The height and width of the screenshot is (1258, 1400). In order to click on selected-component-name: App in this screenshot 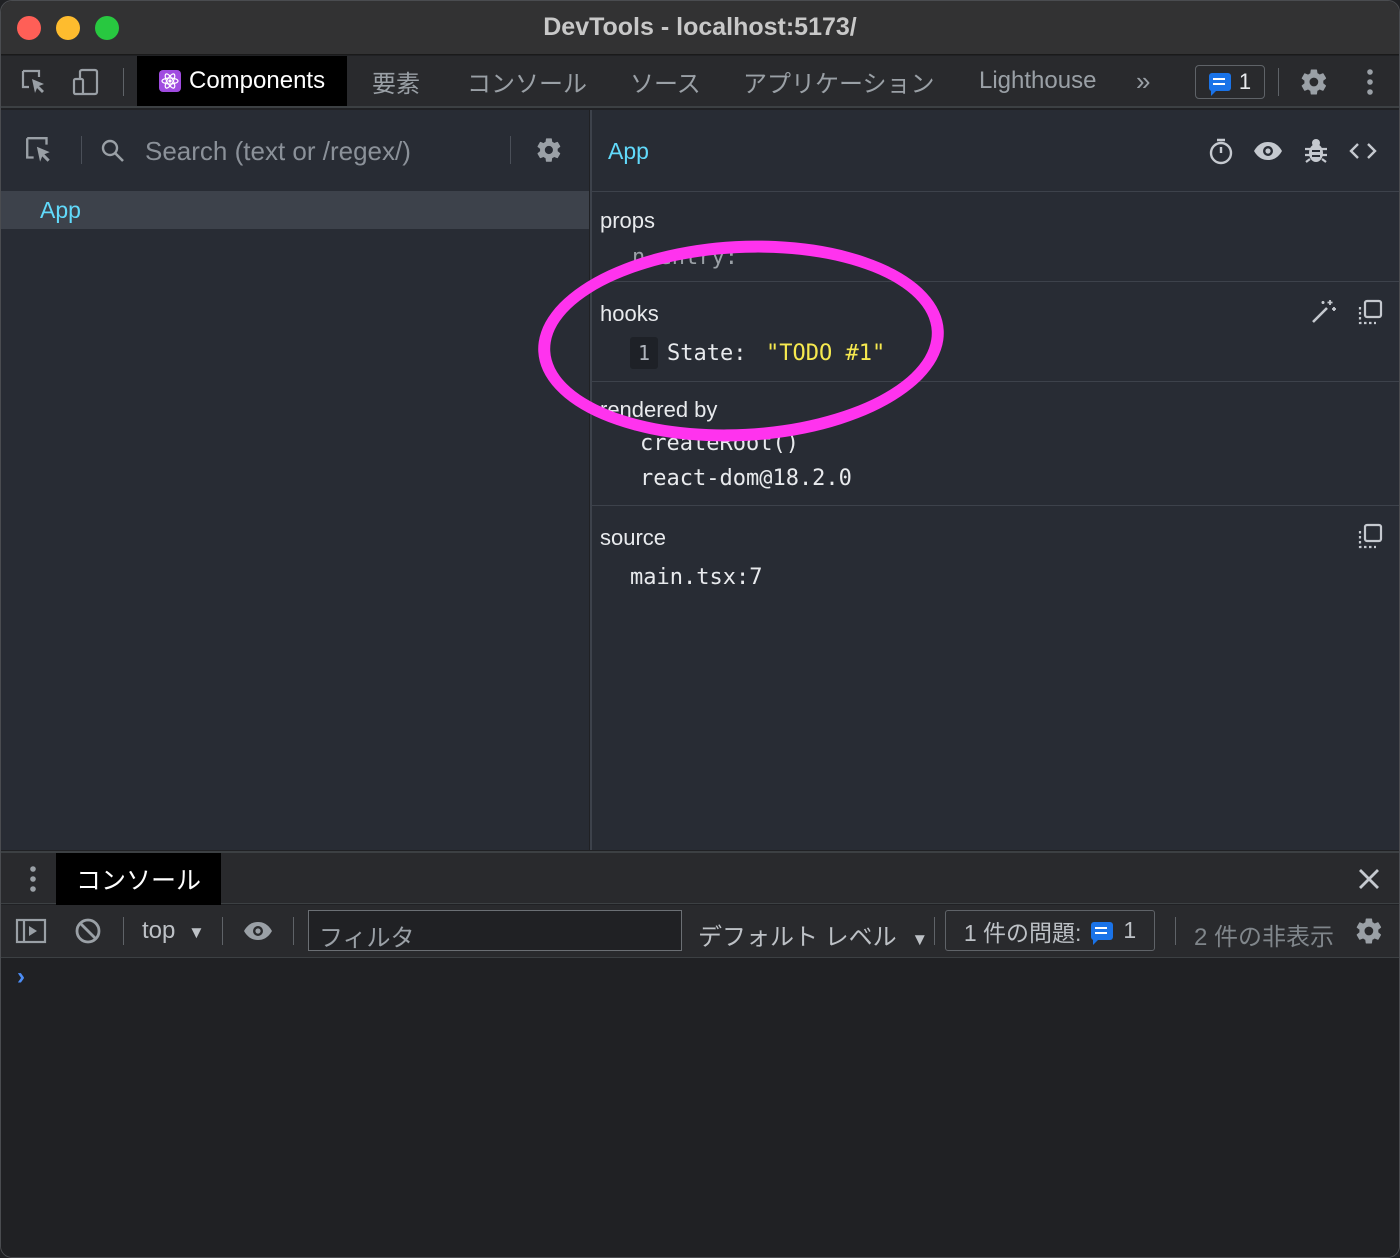, I will do `click(628, 151)`.